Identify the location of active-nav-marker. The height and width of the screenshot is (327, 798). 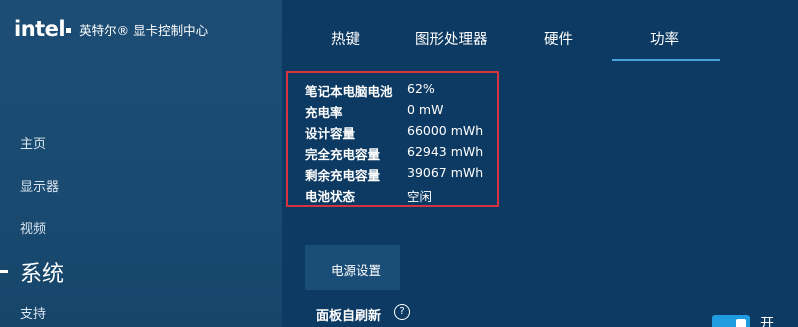
(4, 271).